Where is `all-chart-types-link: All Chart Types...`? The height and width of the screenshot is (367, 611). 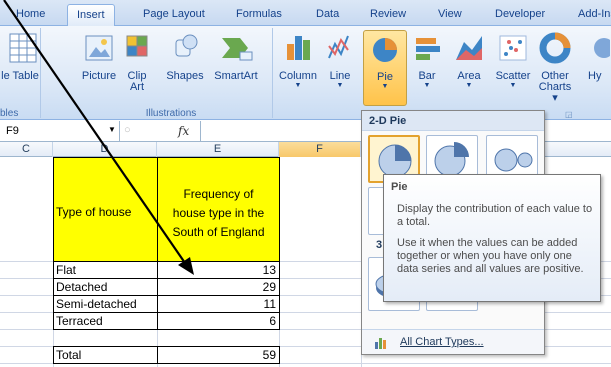
all-chart-types-link: All Chart Types... is located at coordinates (453, 341).